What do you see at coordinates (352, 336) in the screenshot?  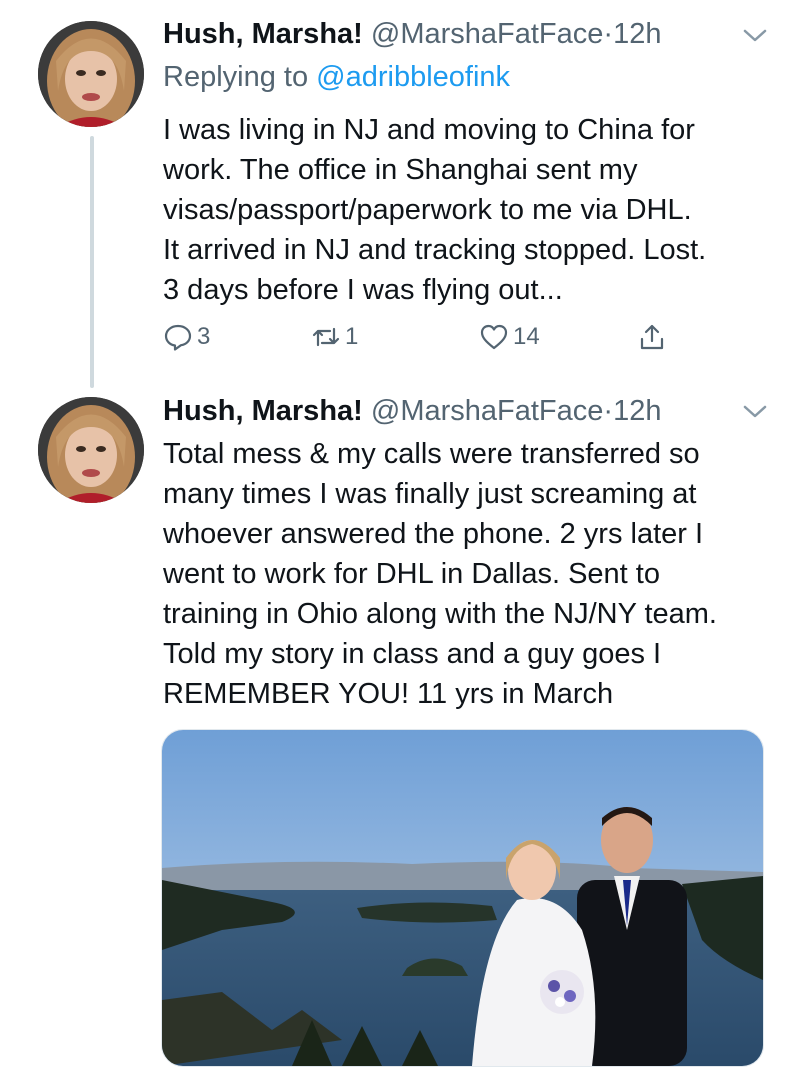 I see `retweet-count: 1` at bounding box center [352, 336].